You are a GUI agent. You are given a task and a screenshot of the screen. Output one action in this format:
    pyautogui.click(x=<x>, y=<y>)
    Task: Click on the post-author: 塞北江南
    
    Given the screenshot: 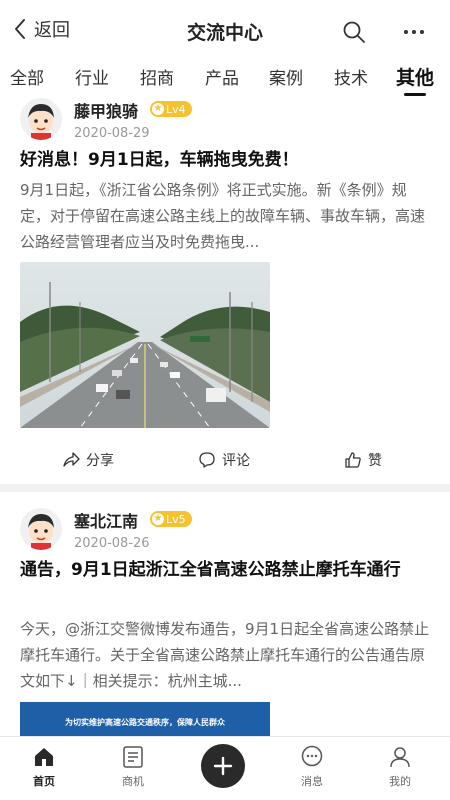 What is the action you would take?
    pyautogui.click(x=106, y=520)
    